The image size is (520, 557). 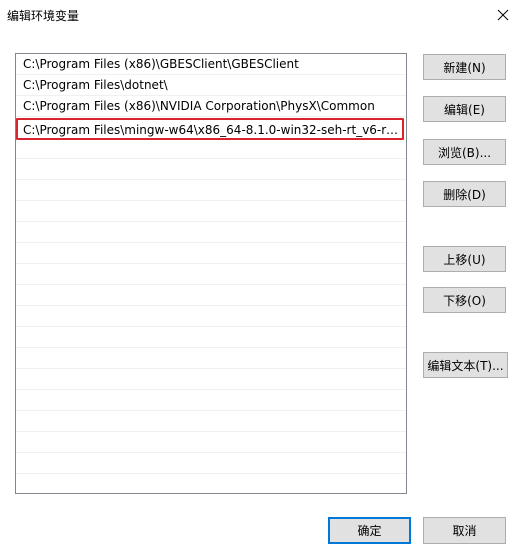 I want to click on title-bar: 编辑环境变量, so click(x=260, y=15).